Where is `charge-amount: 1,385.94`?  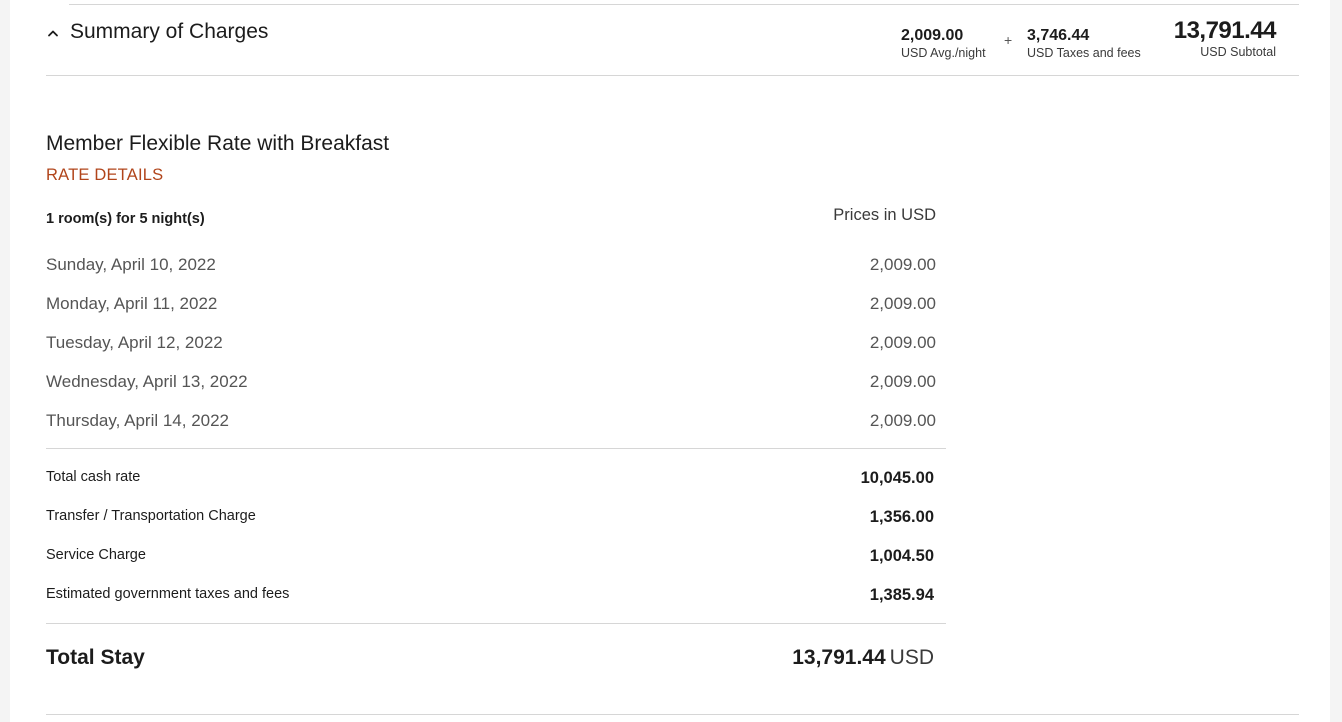
charge-amount: 1,385.94 is located at coordinates (901, 595).